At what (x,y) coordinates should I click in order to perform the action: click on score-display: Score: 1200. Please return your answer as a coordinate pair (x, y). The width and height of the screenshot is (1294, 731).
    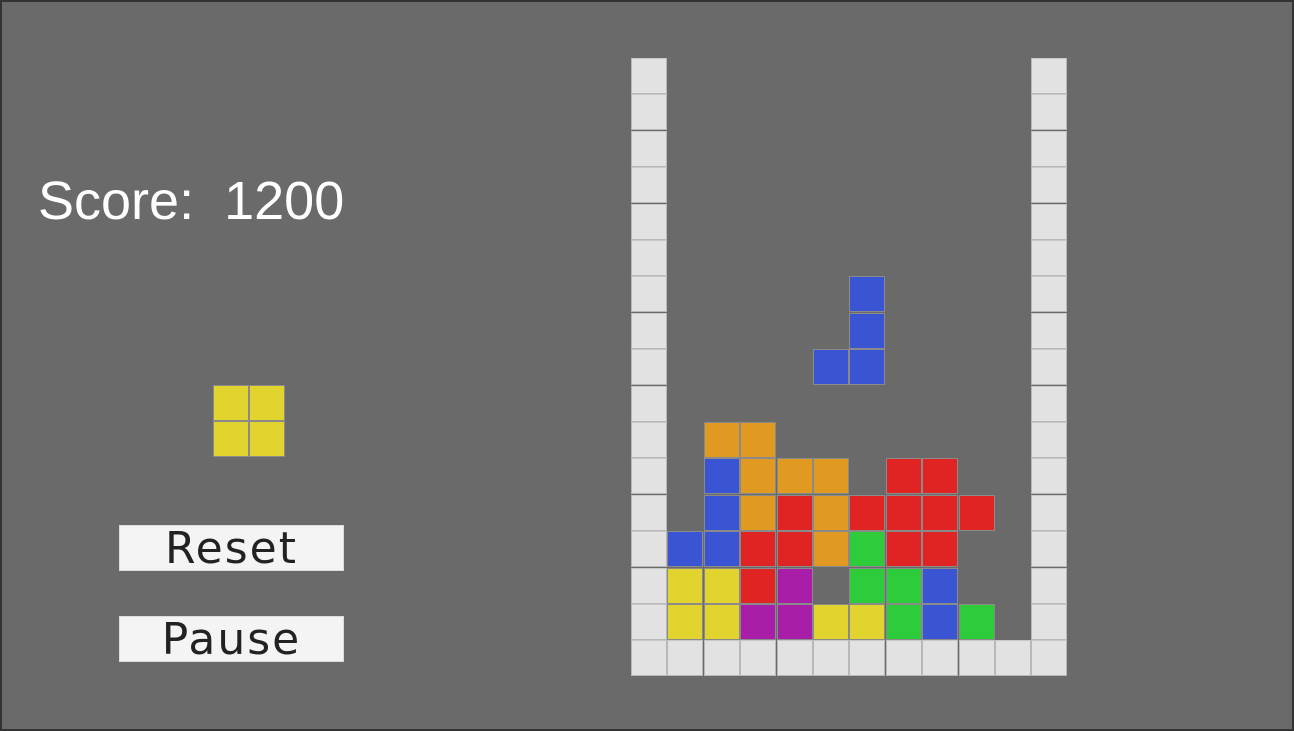
    Looking at the image, I should click on (191, 201).